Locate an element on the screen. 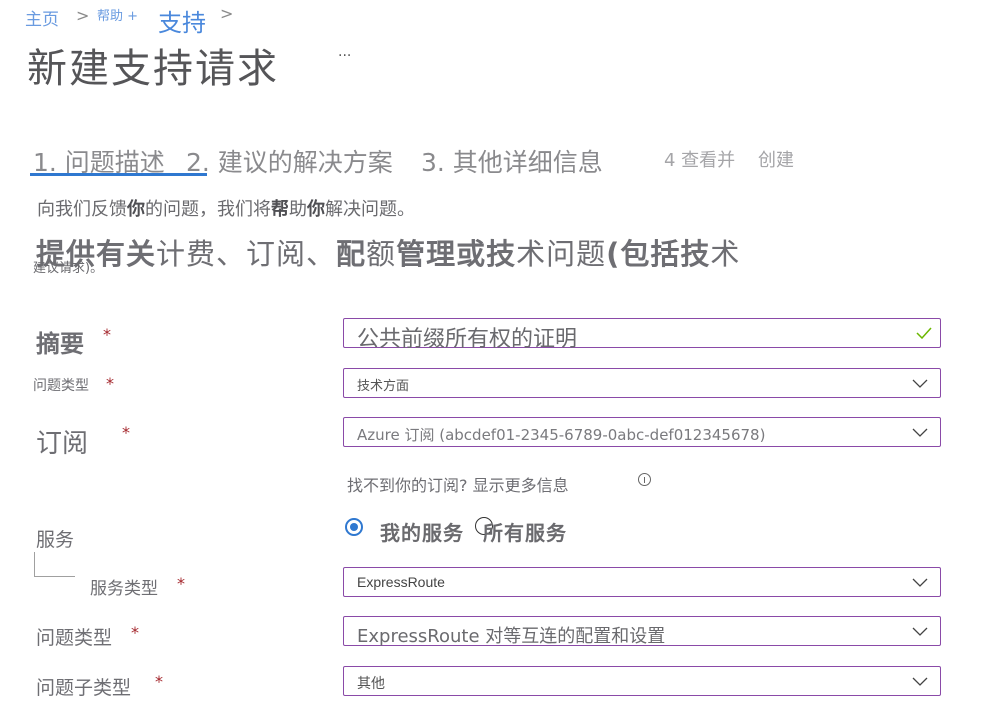 The image size is (981, 714). summary-label: 摘要 is located at coordinates (60, 344).